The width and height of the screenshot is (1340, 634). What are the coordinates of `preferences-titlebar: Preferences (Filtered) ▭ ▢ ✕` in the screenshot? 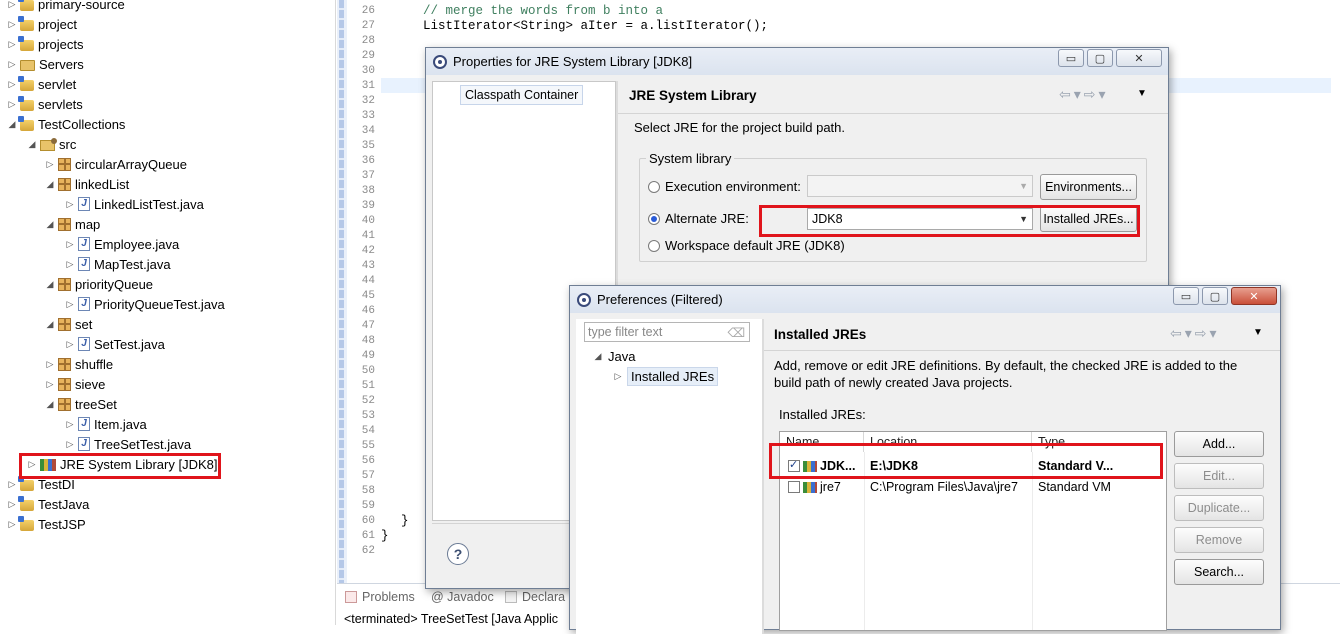 It's located at (925, 299).